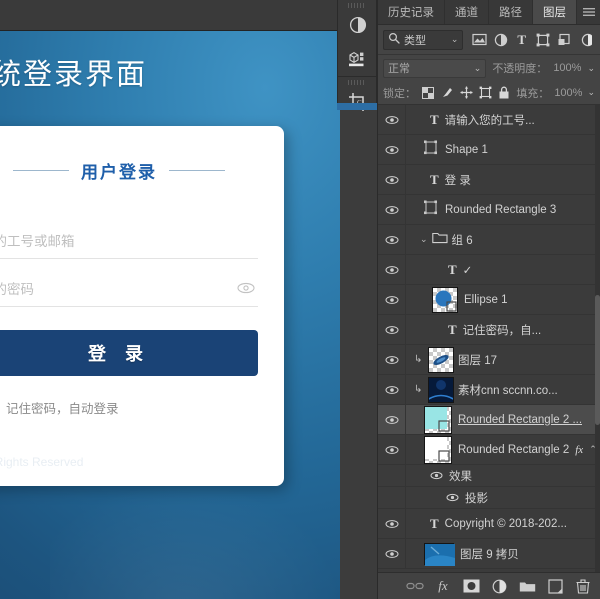 The image size is (600, 599). What do you see at coordinates (423, 39) in the screenshot?
I see `filter-type-select: 类型 ⌄` at bounding box center [423, 39].